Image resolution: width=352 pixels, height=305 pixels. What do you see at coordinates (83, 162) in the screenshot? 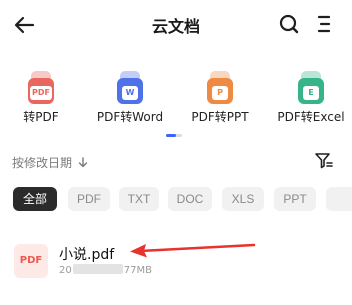
I see `sort-down-arrow-icon` at bounding box center [83, 162].